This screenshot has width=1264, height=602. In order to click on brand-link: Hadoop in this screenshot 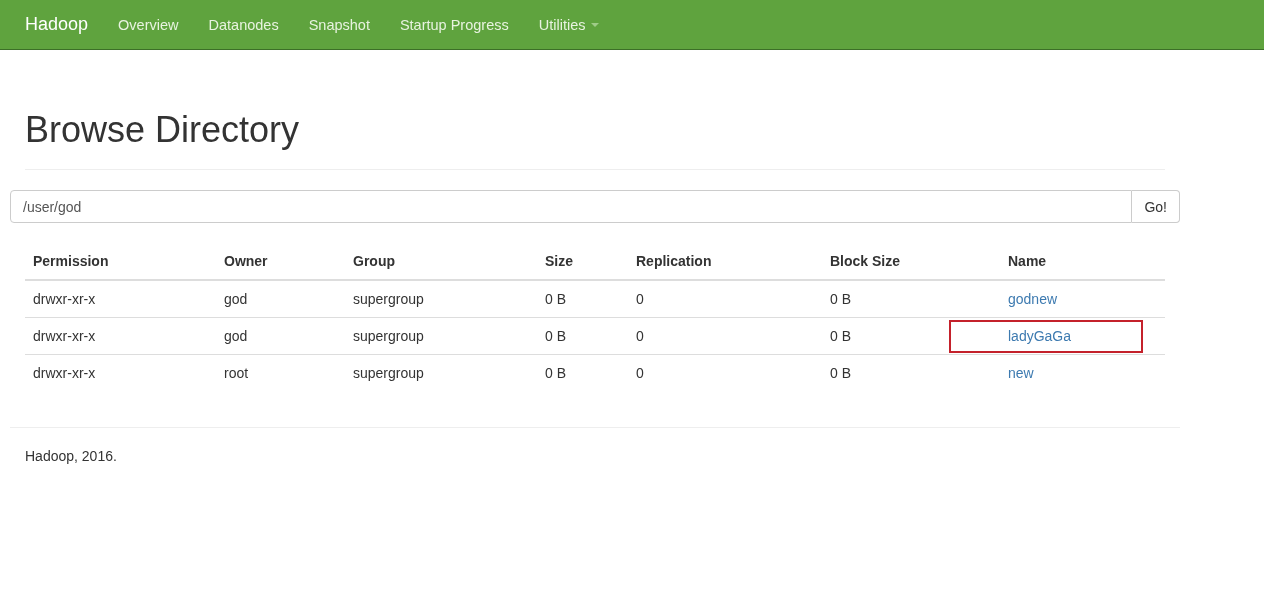, I will do `click(57, 24)`.